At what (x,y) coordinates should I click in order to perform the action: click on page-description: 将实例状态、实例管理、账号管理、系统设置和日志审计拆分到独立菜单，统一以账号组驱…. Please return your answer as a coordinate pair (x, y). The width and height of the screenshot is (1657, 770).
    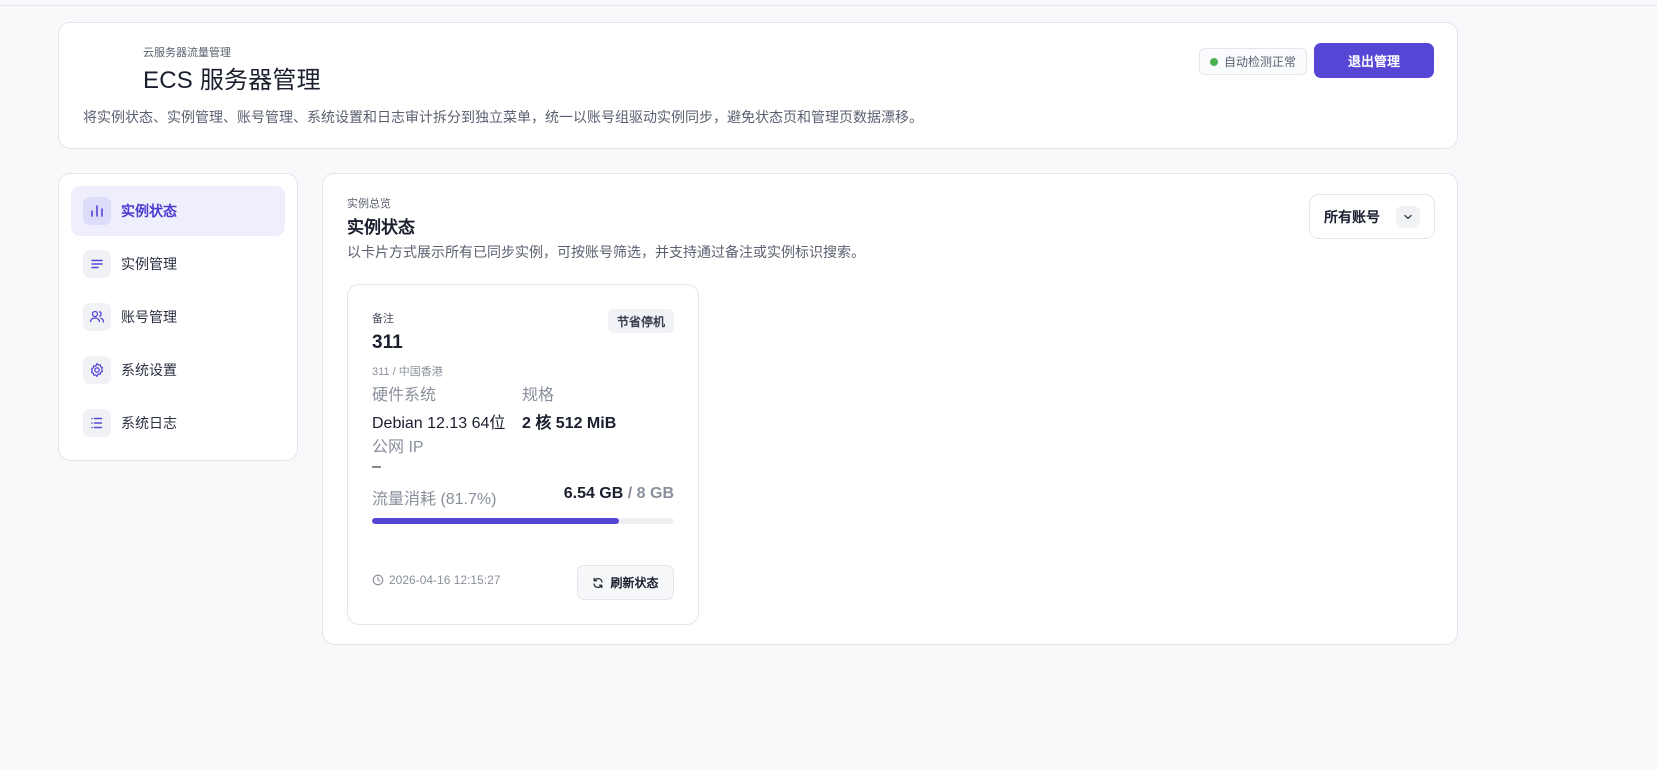
    Looking at the image, I should click on (503, 117).